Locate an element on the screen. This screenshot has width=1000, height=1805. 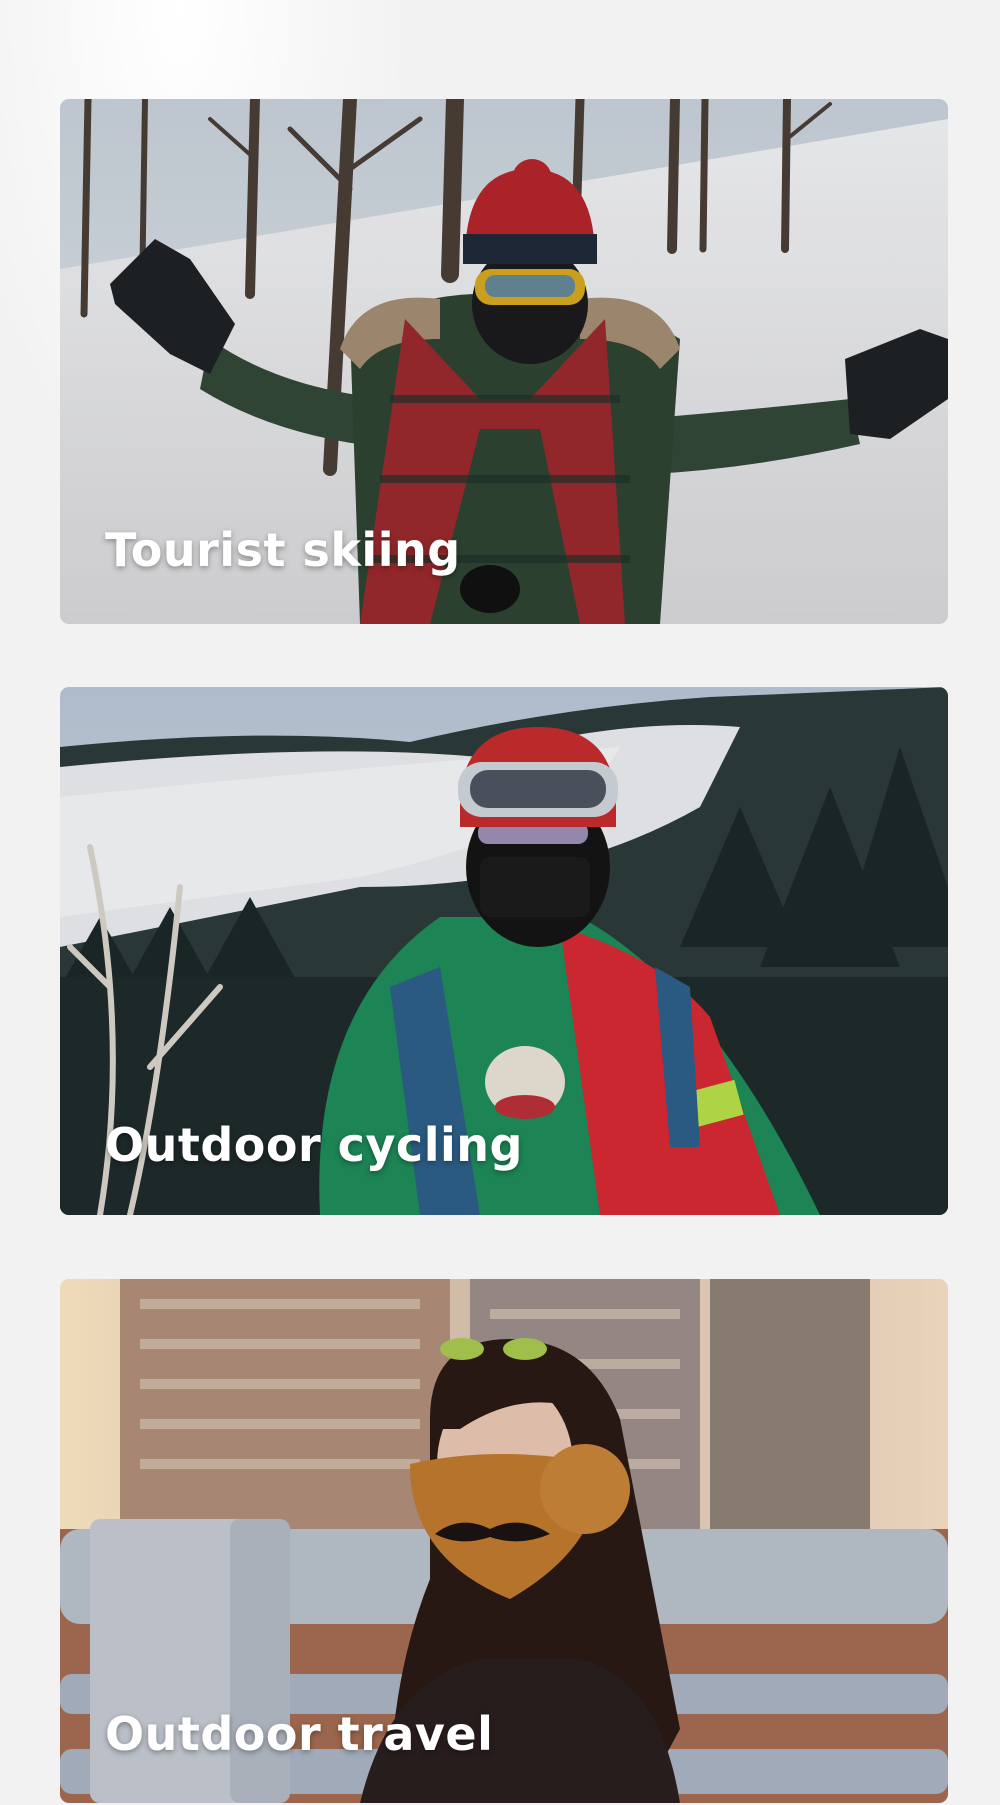
card-label: Outdoor travel is located at coordinates (299, 1734).